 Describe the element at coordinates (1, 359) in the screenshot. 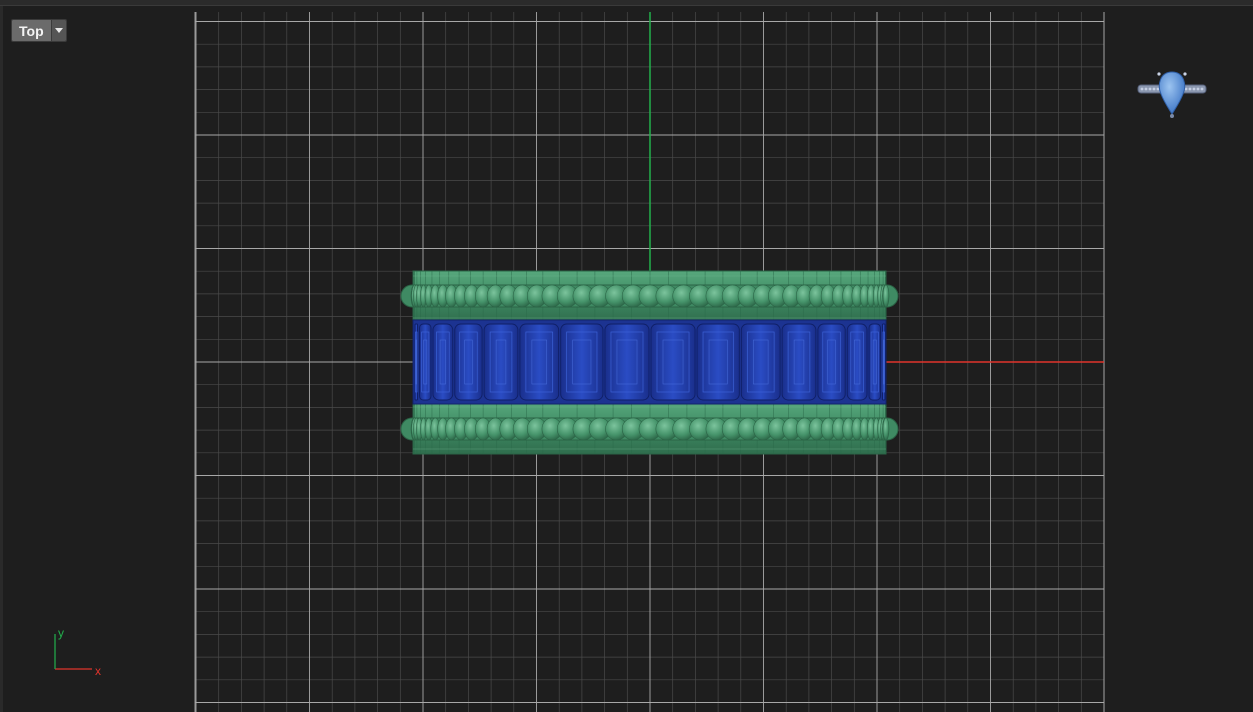

I see `viewport-left-edge` at that location.